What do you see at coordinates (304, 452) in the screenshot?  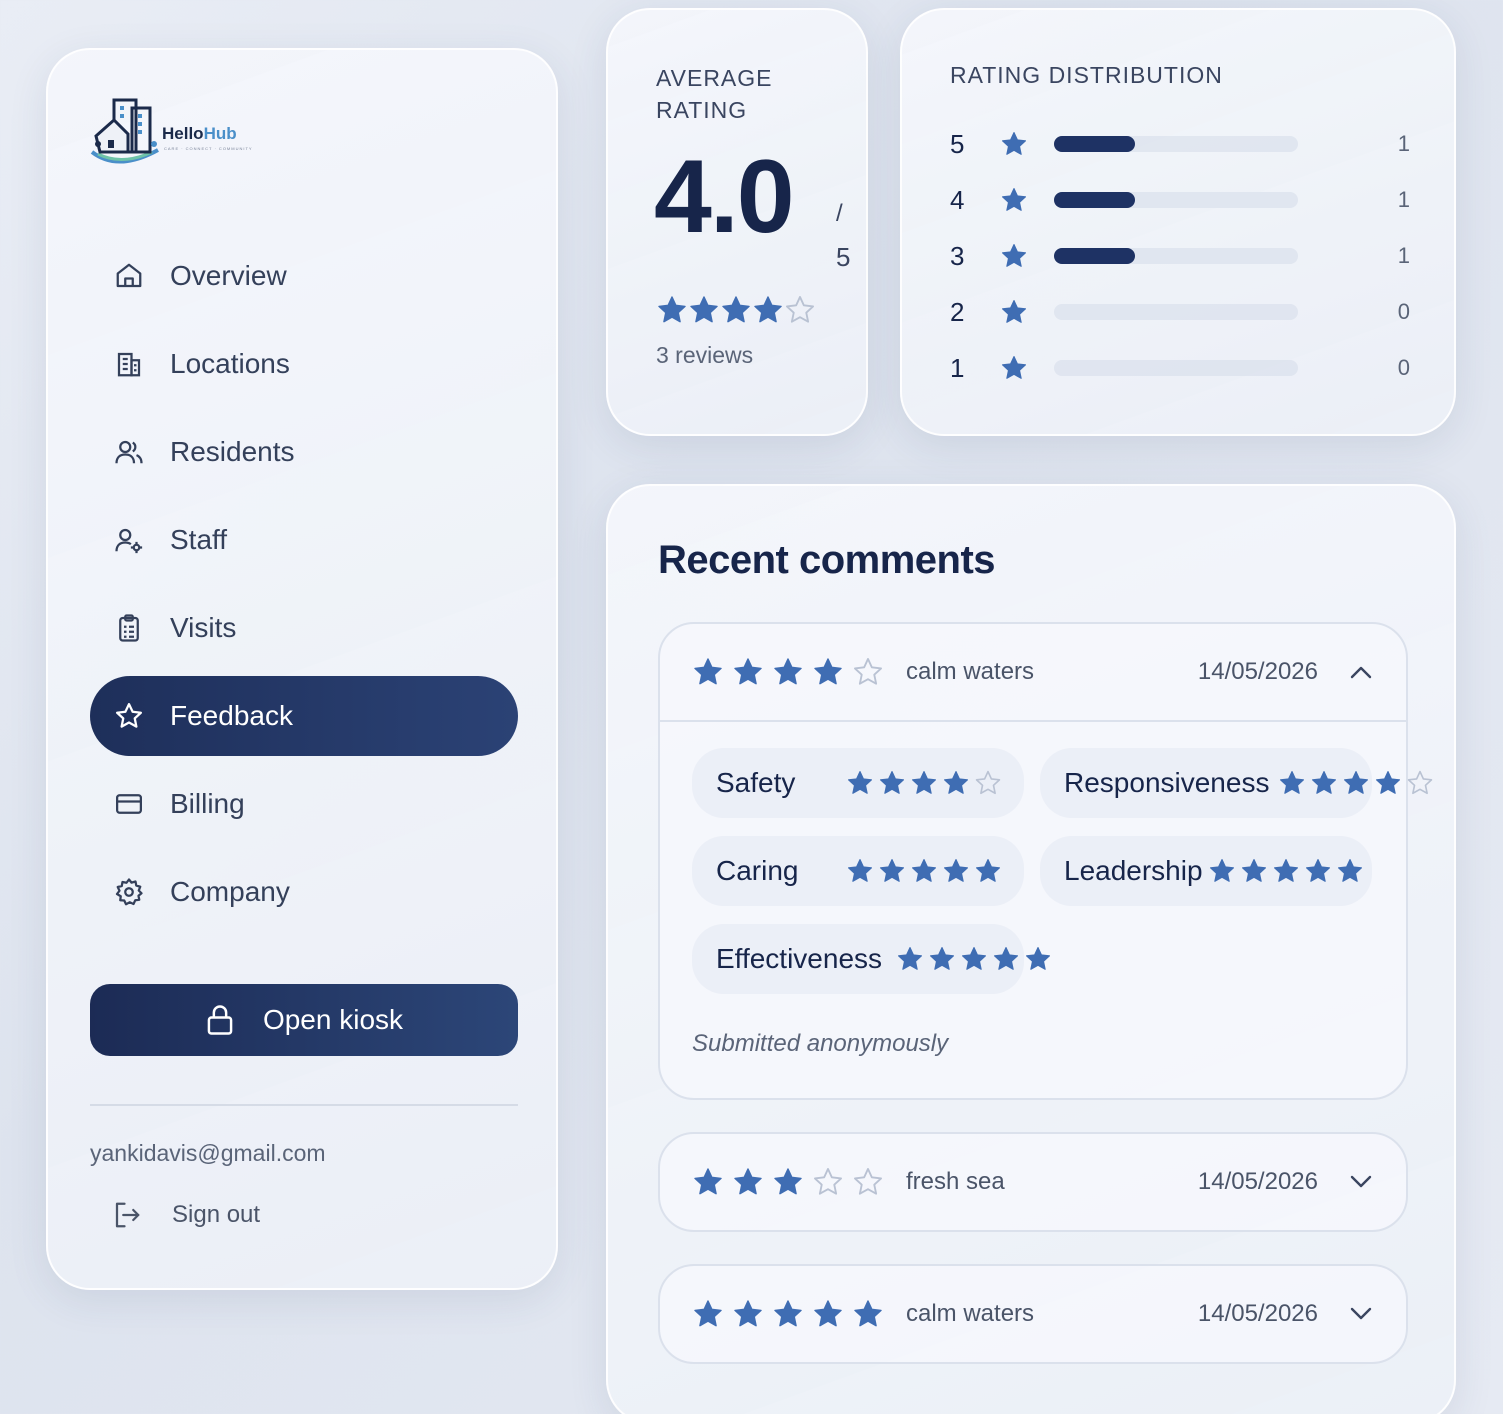 I see `sidebar-item-residents: Residents` at bounding box center [304, 452].